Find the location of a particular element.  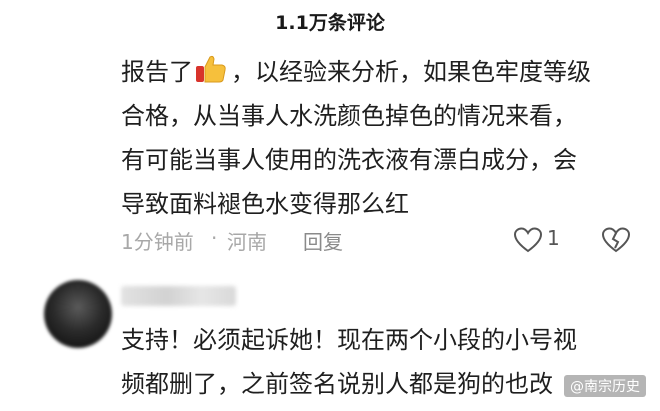

watermark: @南宗历史 is located at coordinates (605, 386).